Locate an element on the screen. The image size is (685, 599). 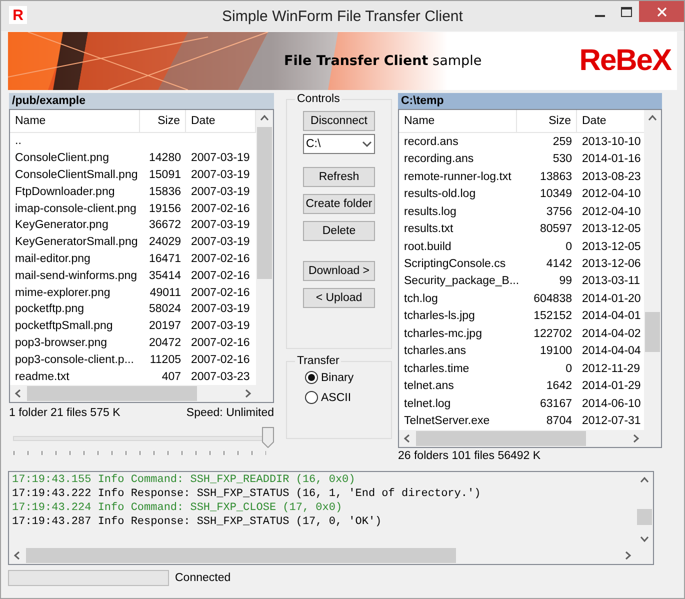
file-size: 14280 is located at coordinates (165, 158).